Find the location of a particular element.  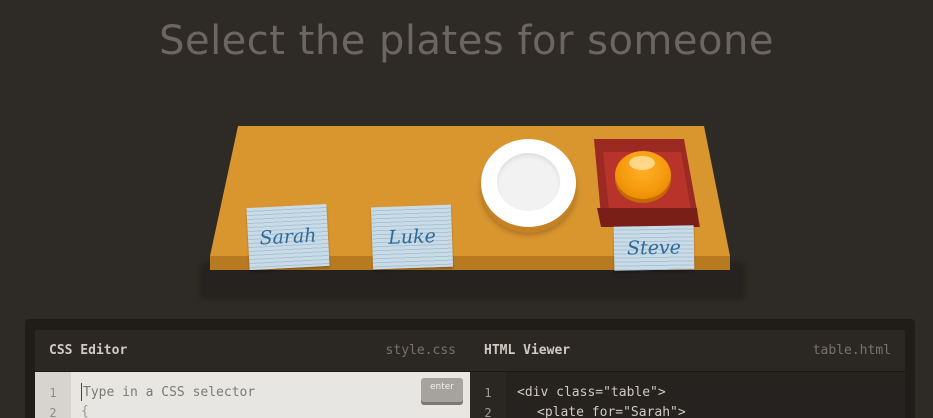

css-selector-input is located at coordinates (246, 392).